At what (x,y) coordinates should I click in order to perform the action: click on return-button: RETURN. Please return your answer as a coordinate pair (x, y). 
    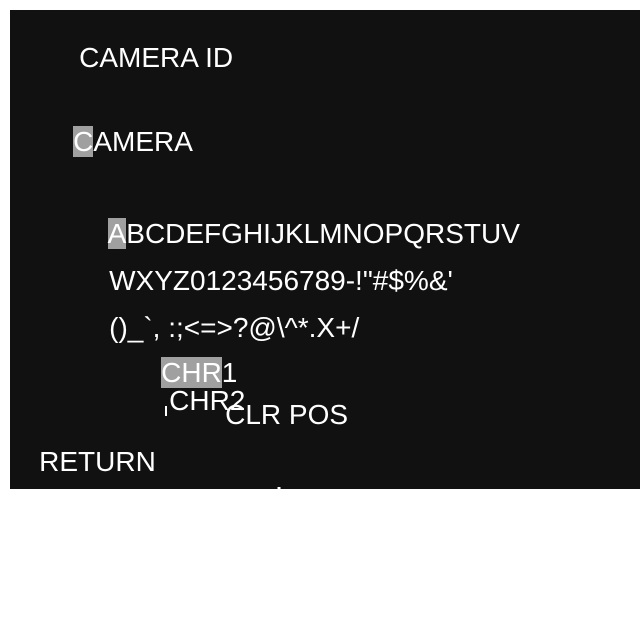
    Looking at the image, I should click on (97, 461).